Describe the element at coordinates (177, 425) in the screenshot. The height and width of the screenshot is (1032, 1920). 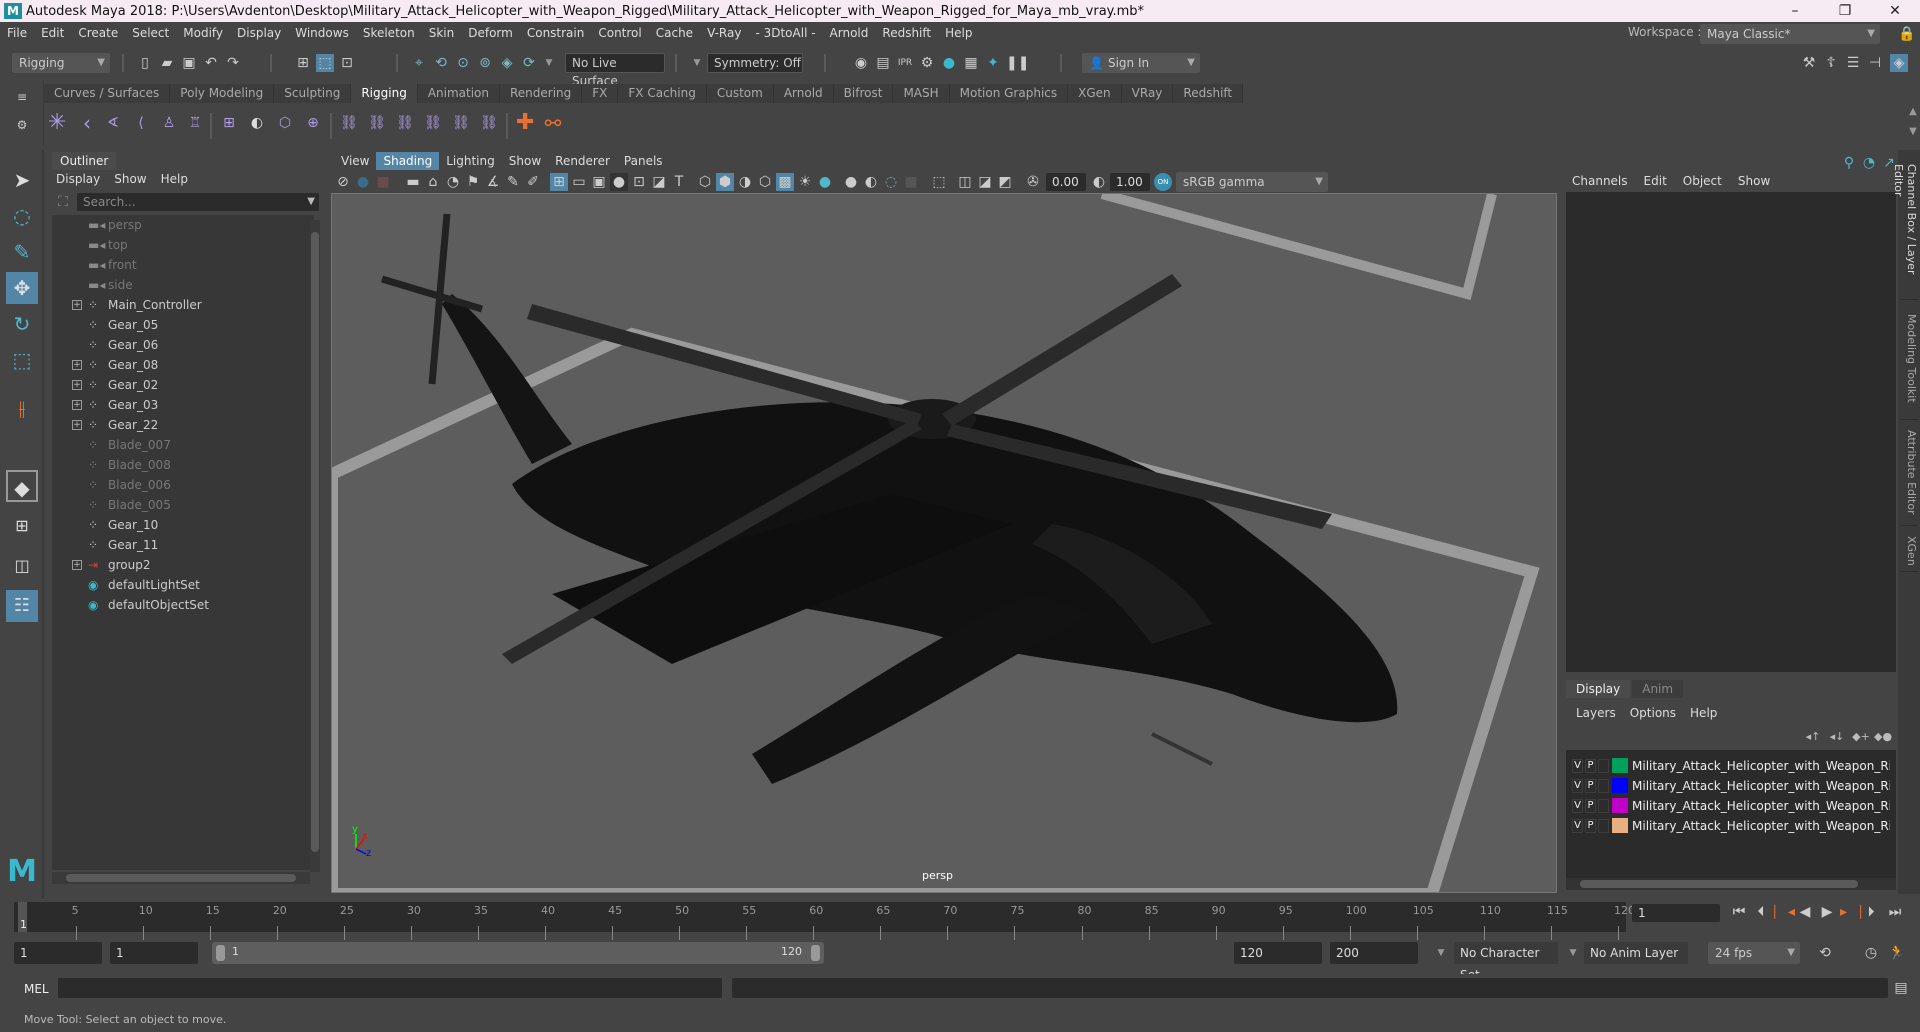
I see `outliner-item: + ⁘ Gear_22` at that location.